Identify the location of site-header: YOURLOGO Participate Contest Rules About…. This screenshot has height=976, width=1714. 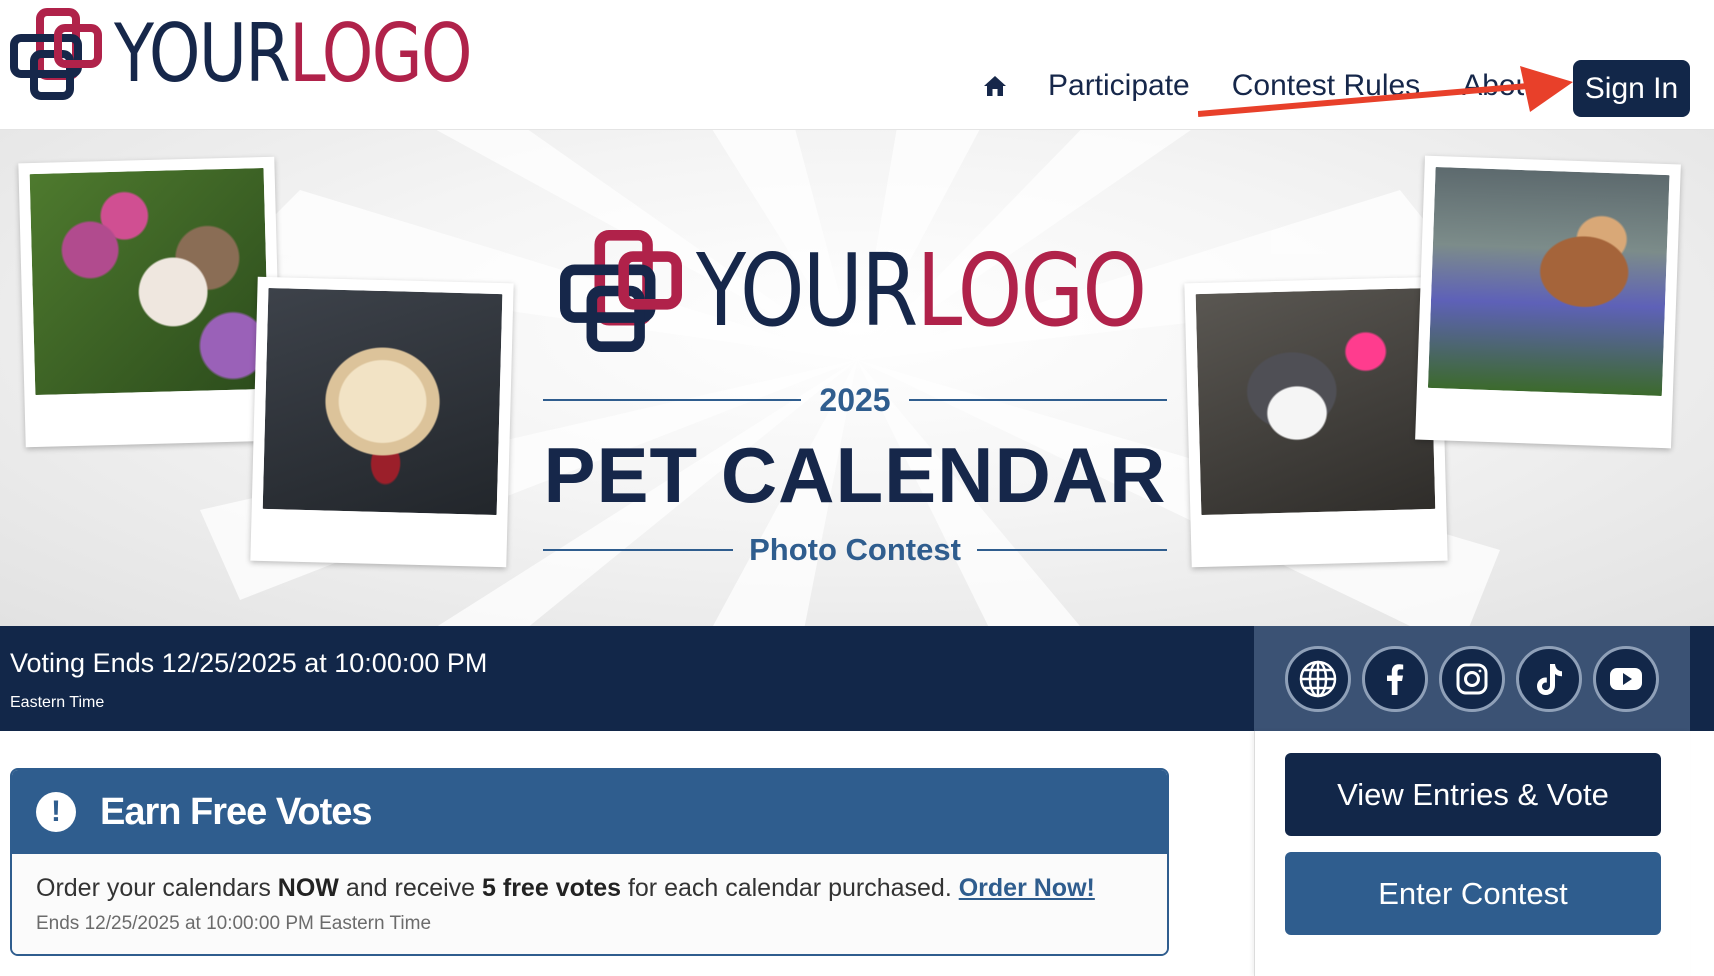
(857, 65).